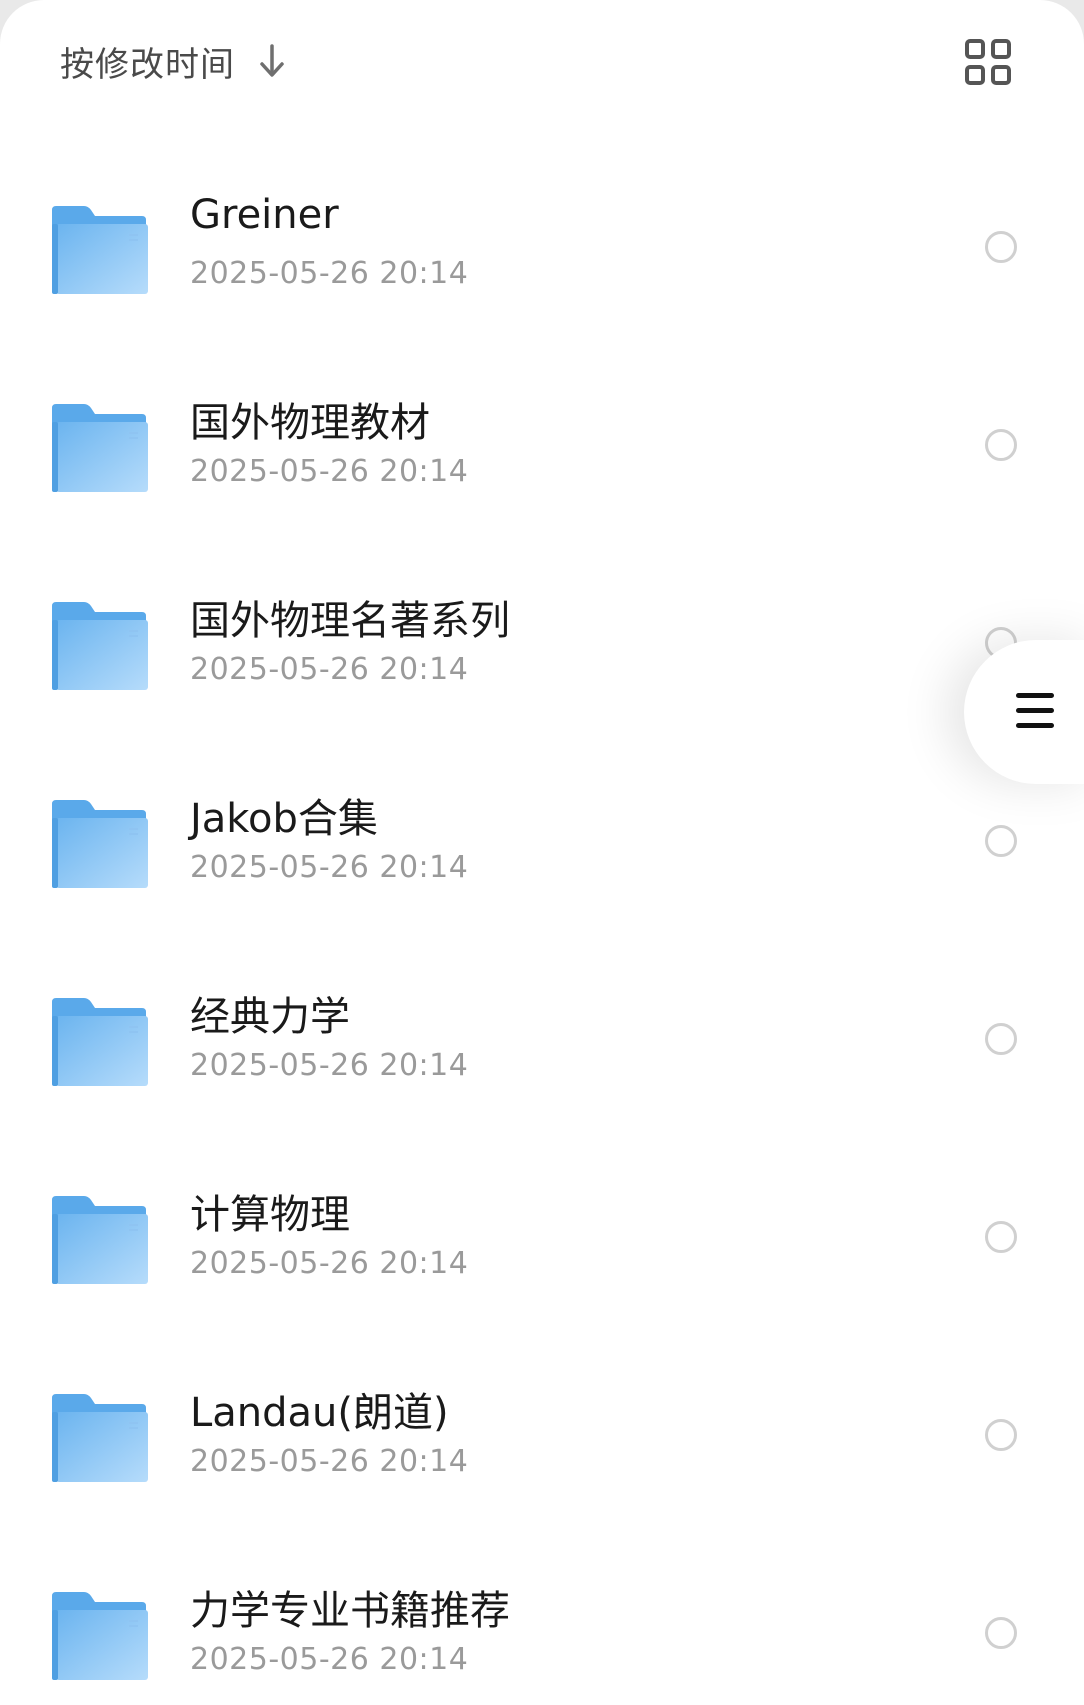 Image resolution: width=1084 pixels, height=1705 pixels. Describe the element at coordinates (542, 655) in the screenshot. I see `file-row: 国外物理名著系列 2025-05-26 20:14` at that location.